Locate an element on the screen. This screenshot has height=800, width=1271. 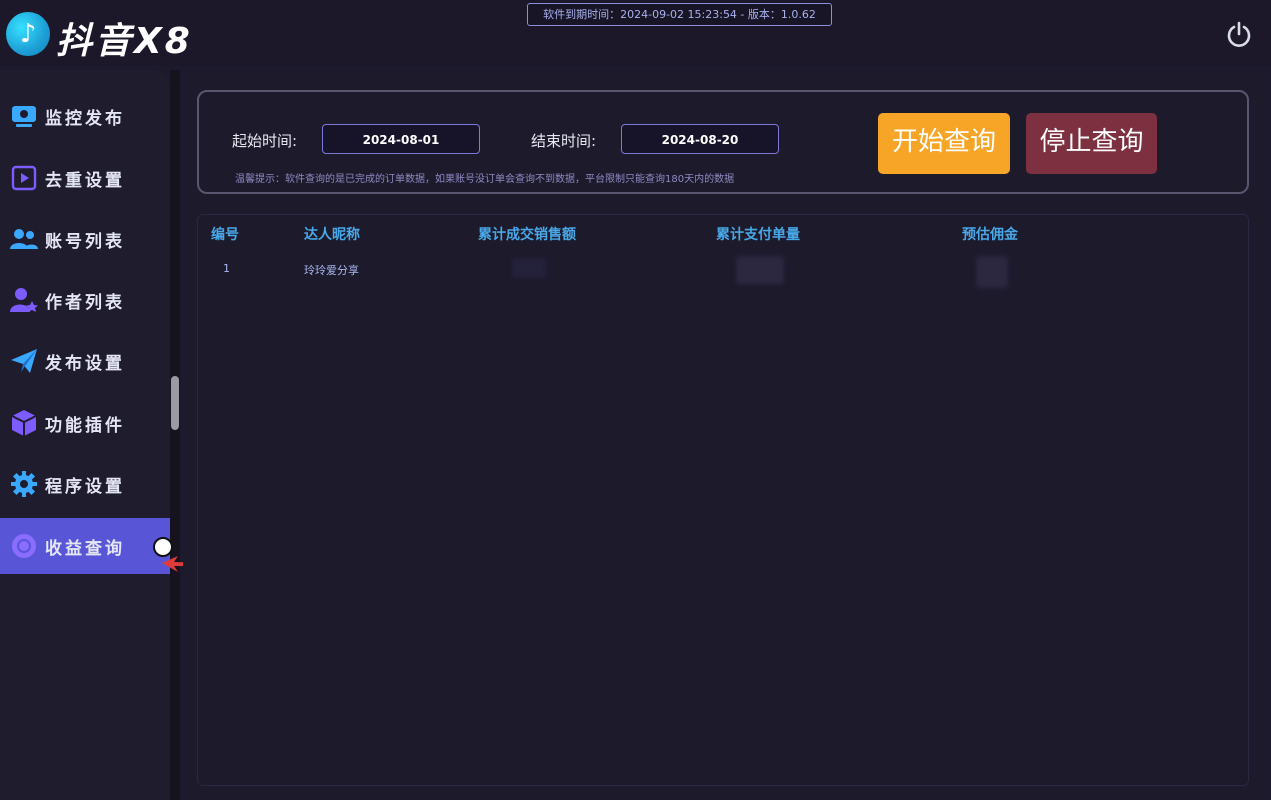
table-cell-orders-blurred is located at coordinates (760, 270).